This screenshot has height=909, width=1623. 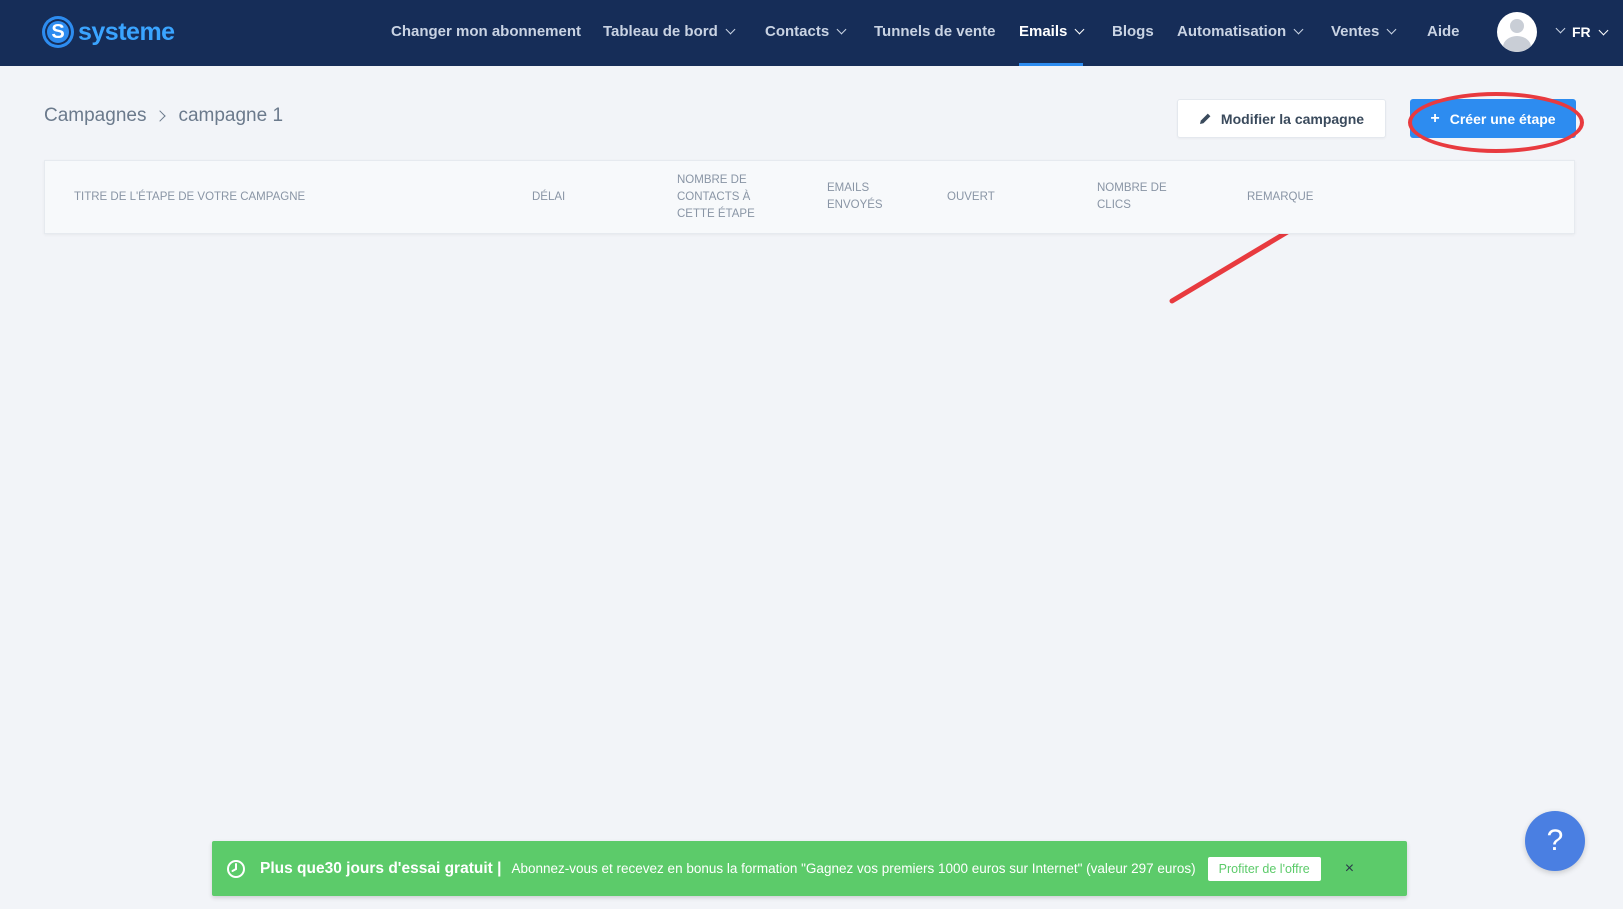 What do you see at coordinates (971, 196) in the screenshot?
I see `column-header-opened: OUVERT` at bounding box center [971, 196].